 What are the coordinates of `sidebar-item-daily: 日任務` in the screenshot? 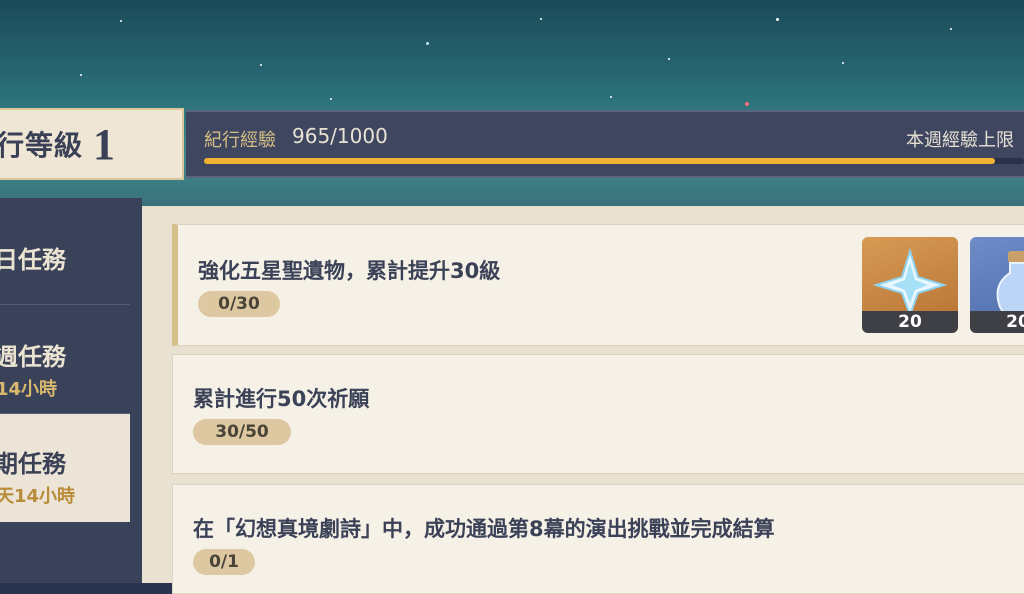 It's located at (65, 251).